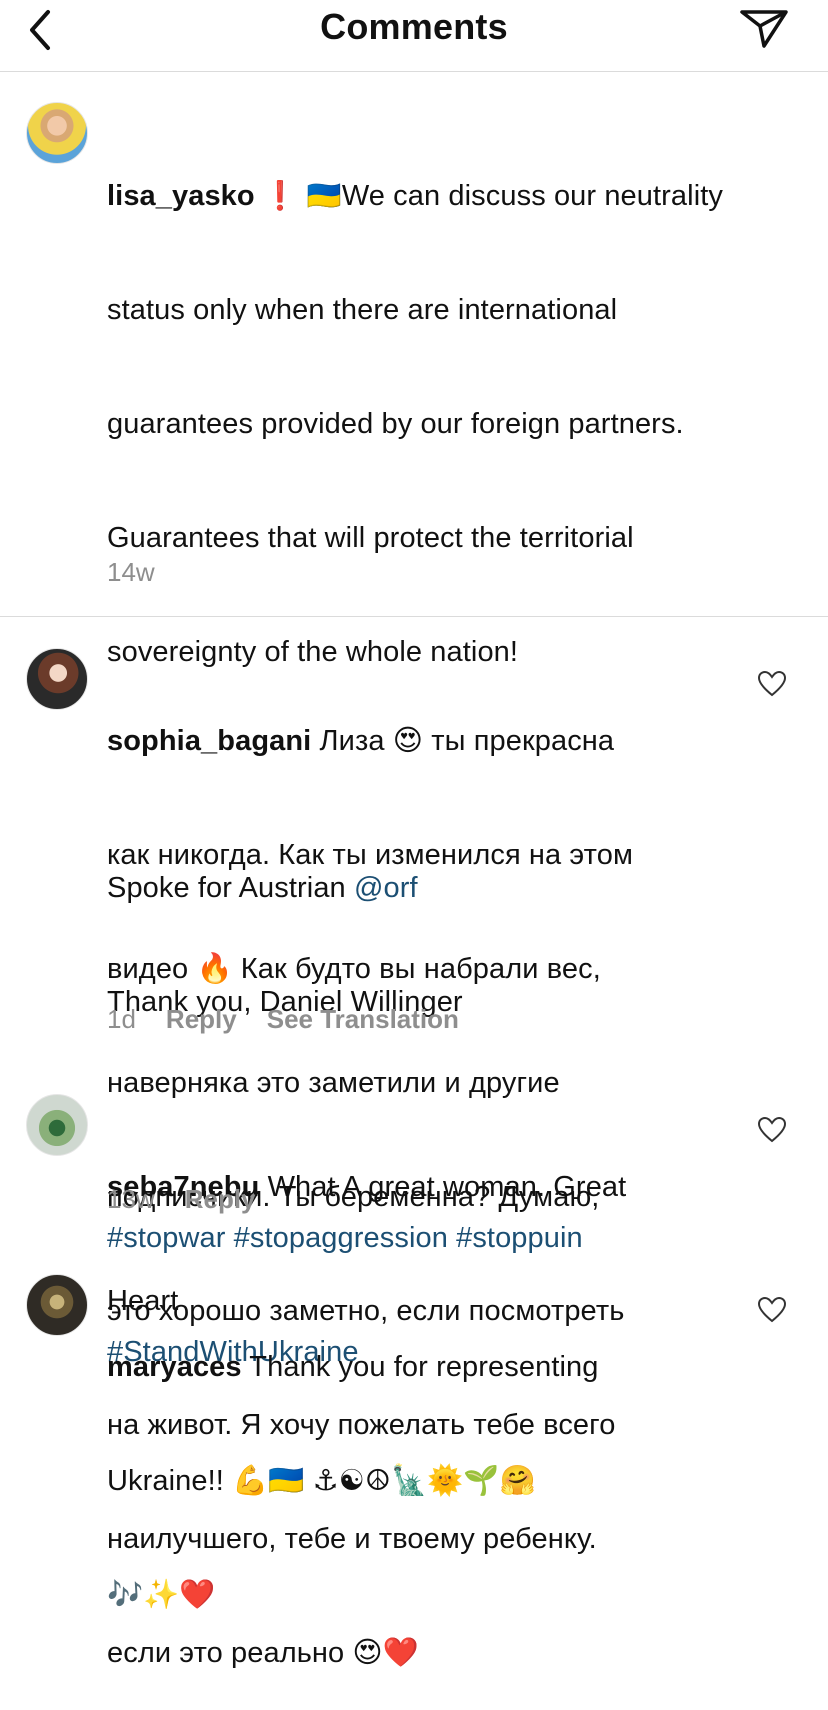 The height and width of the screenshot is (1710, 828). Describe the element at coordinates (161, 1595) in the screenshot. I see `comment-text-line: 🎶✨❤️` at that location.